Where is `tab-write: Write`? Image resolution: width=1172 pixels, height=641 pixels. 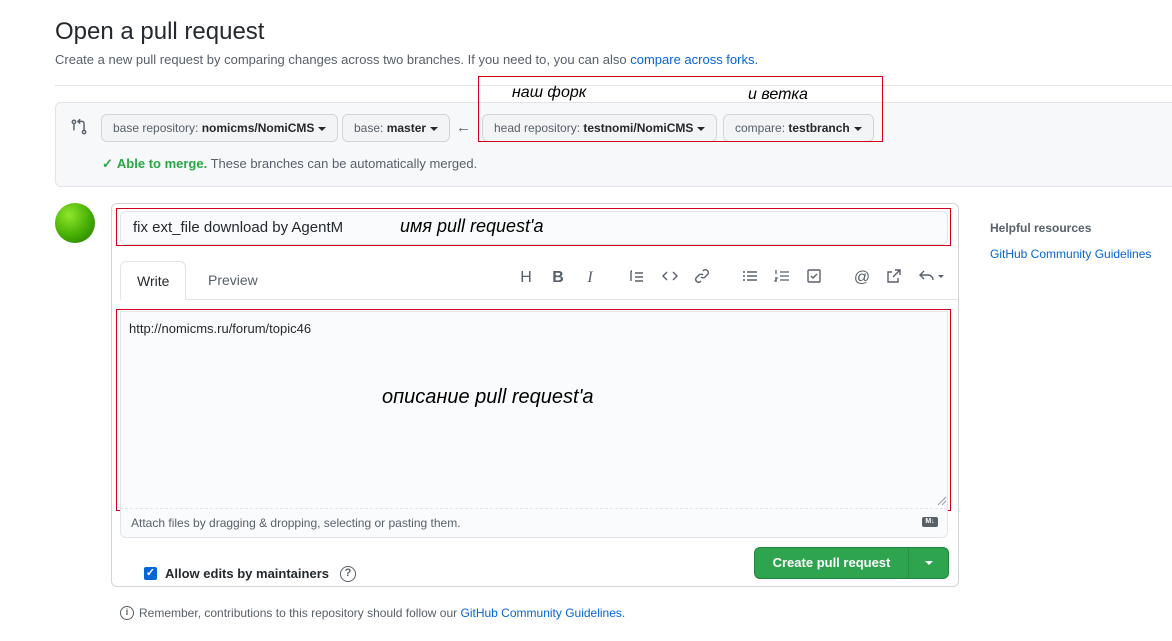
tab-write: Write is located at coordinates (153, 280).